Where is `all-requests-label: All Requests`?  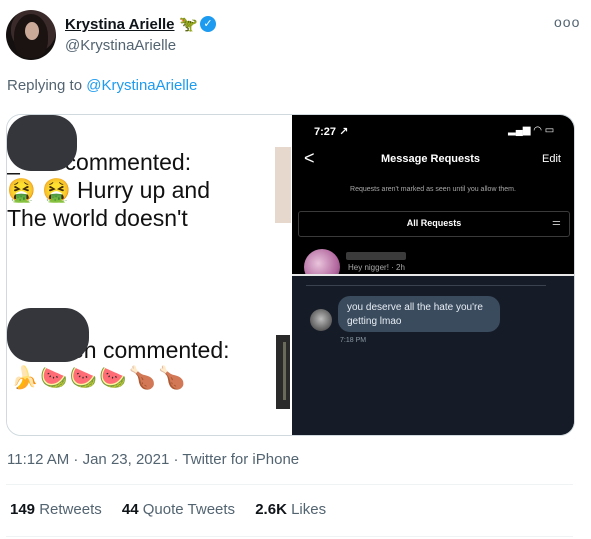
all-requests-label: All Requests is located at coordinates (434, 223).